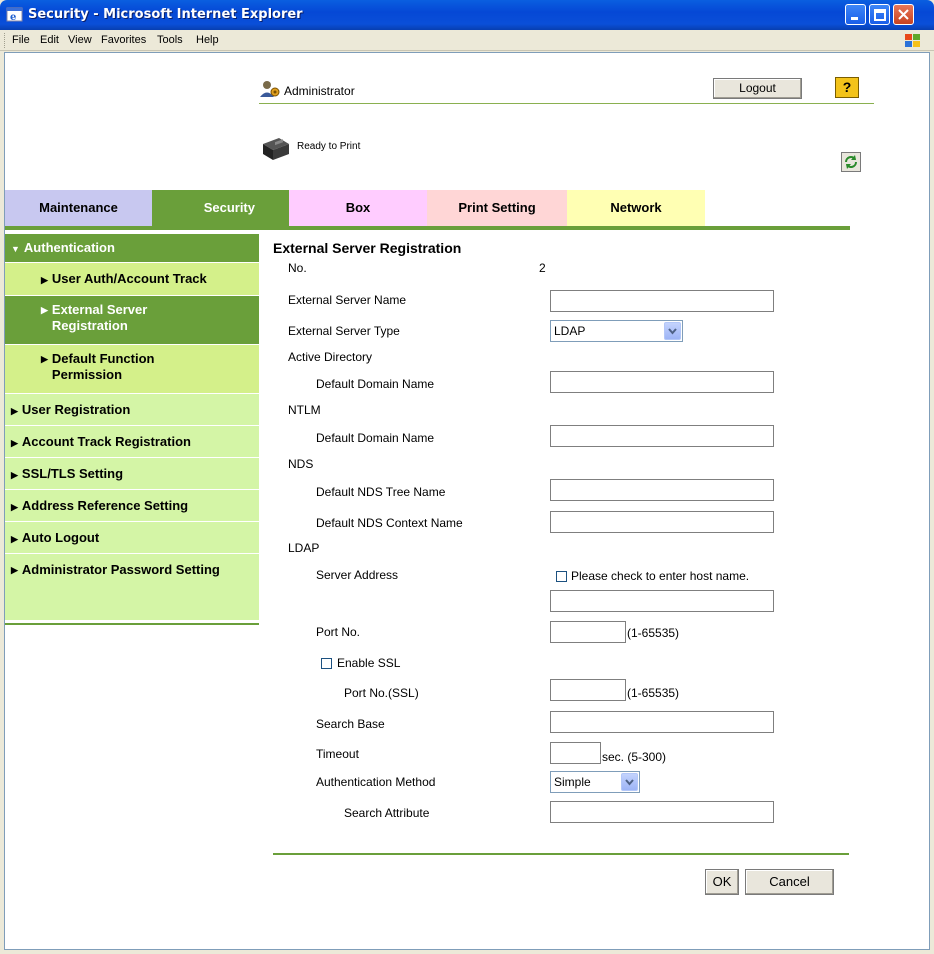  I want to click on sidebar-item-external-server-registration: ▶ External Server Registration, so click(132, 320).